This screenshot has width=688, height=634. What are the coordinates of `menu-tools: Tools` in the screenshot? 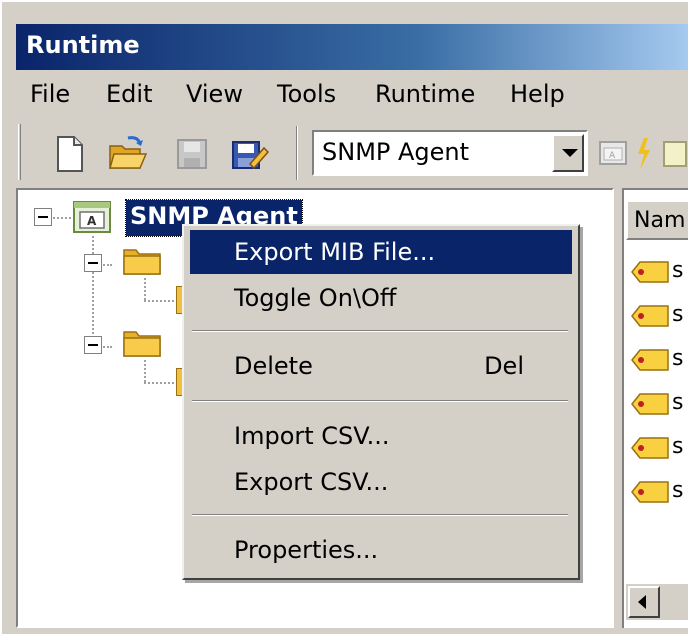 It's located at (306, 94).